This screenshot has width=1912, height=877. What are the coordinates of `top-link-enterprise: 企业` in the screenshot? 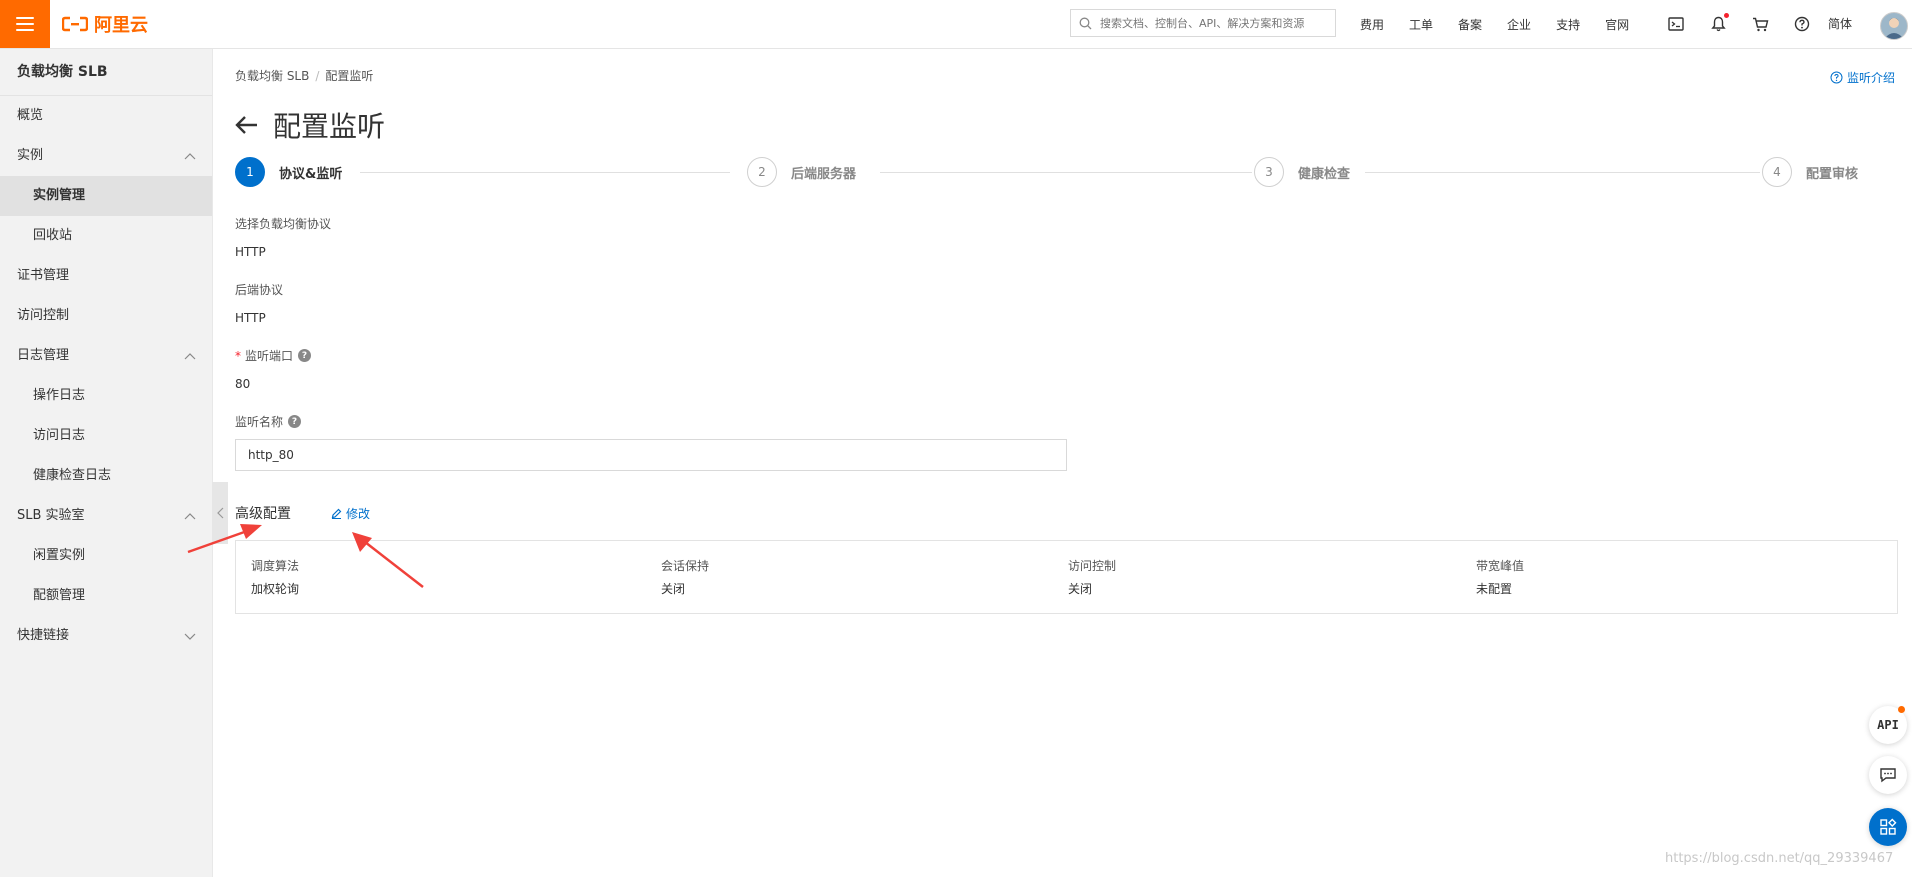 It's located at (1519, 24).